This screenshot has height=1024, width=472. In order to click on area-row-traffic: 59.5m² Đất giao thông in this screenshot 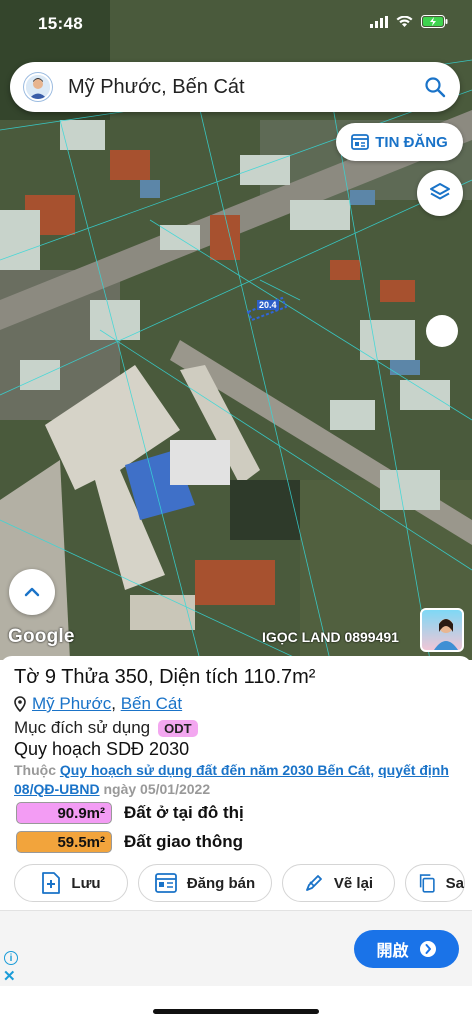, I will do `click(129, 842)`.